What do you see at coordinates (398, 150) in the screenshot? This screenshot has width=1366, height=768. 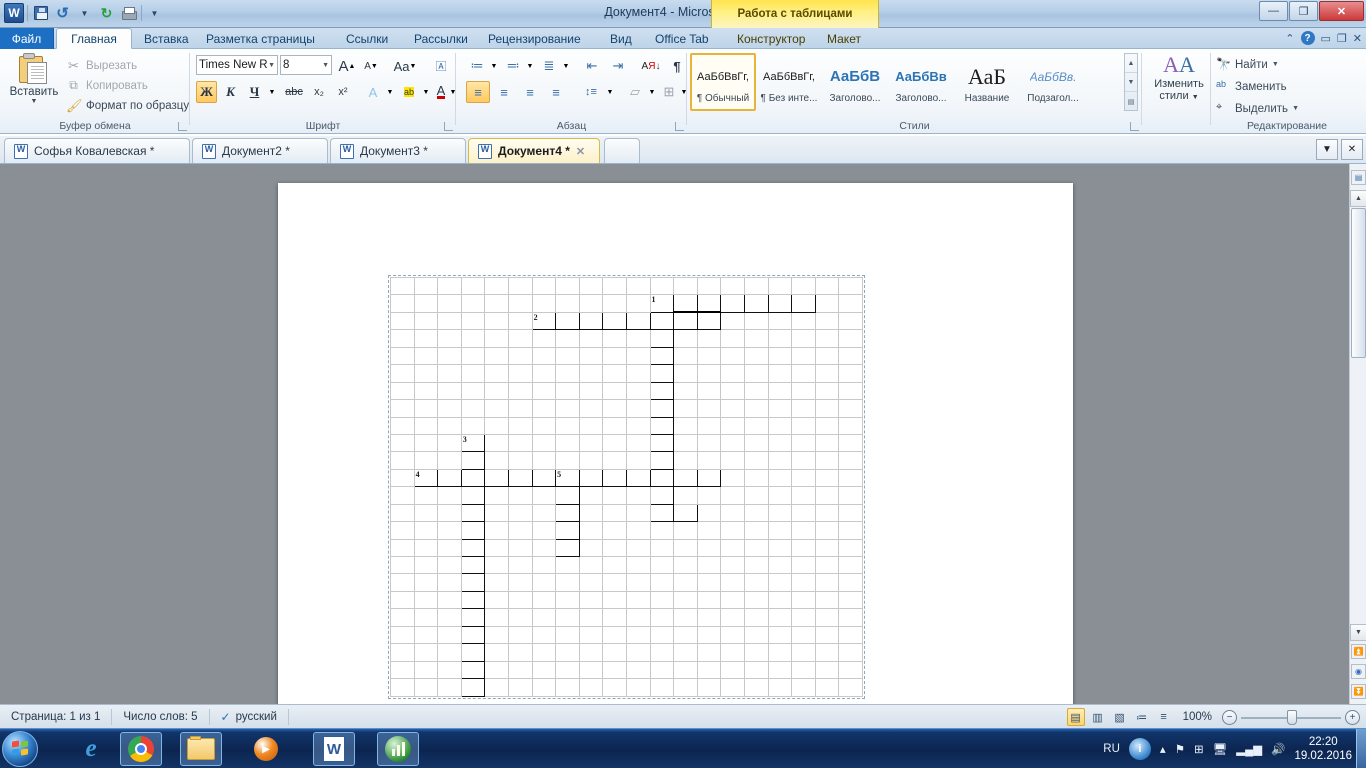 I see `doc-tab-3: Документ3 *` at bounding box center [398, 150].